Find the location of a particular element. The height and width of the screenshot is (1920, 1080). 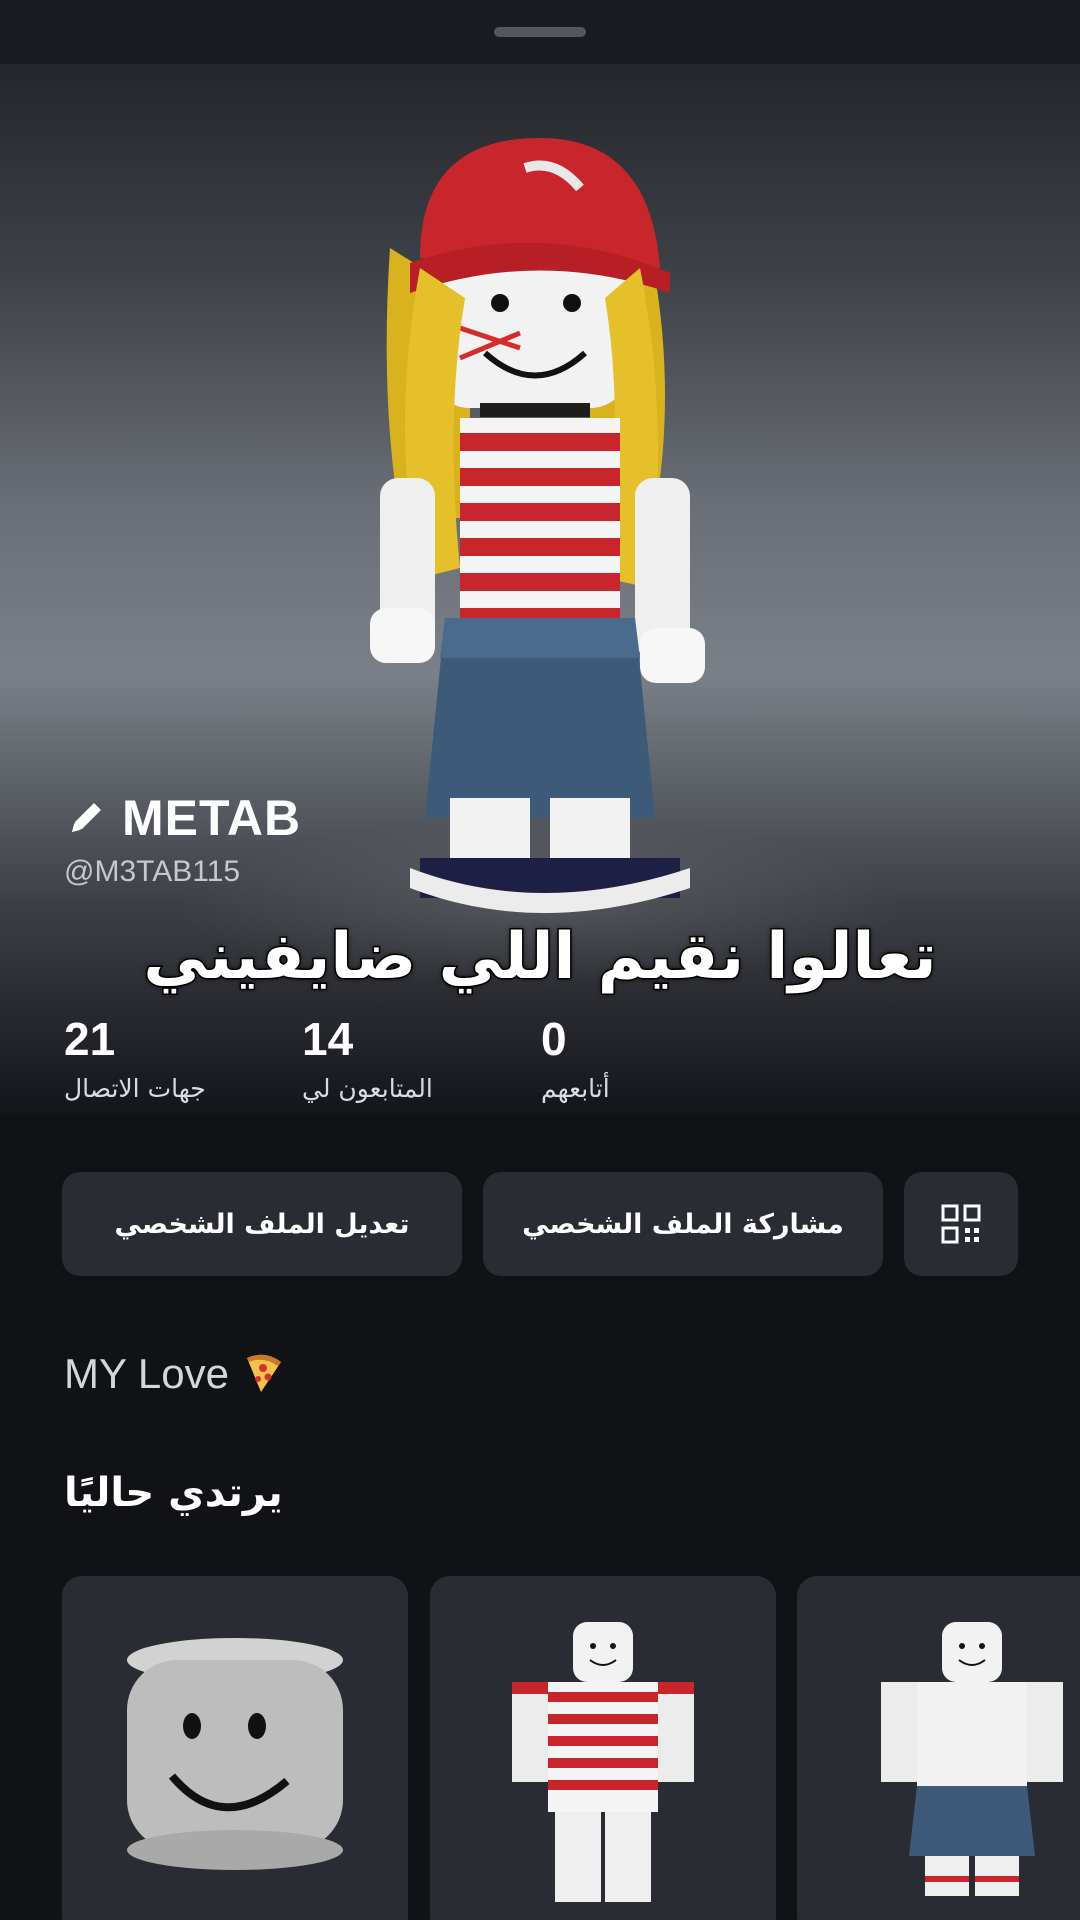

wearing-item-skirt is located at coordinates (938, 1748).